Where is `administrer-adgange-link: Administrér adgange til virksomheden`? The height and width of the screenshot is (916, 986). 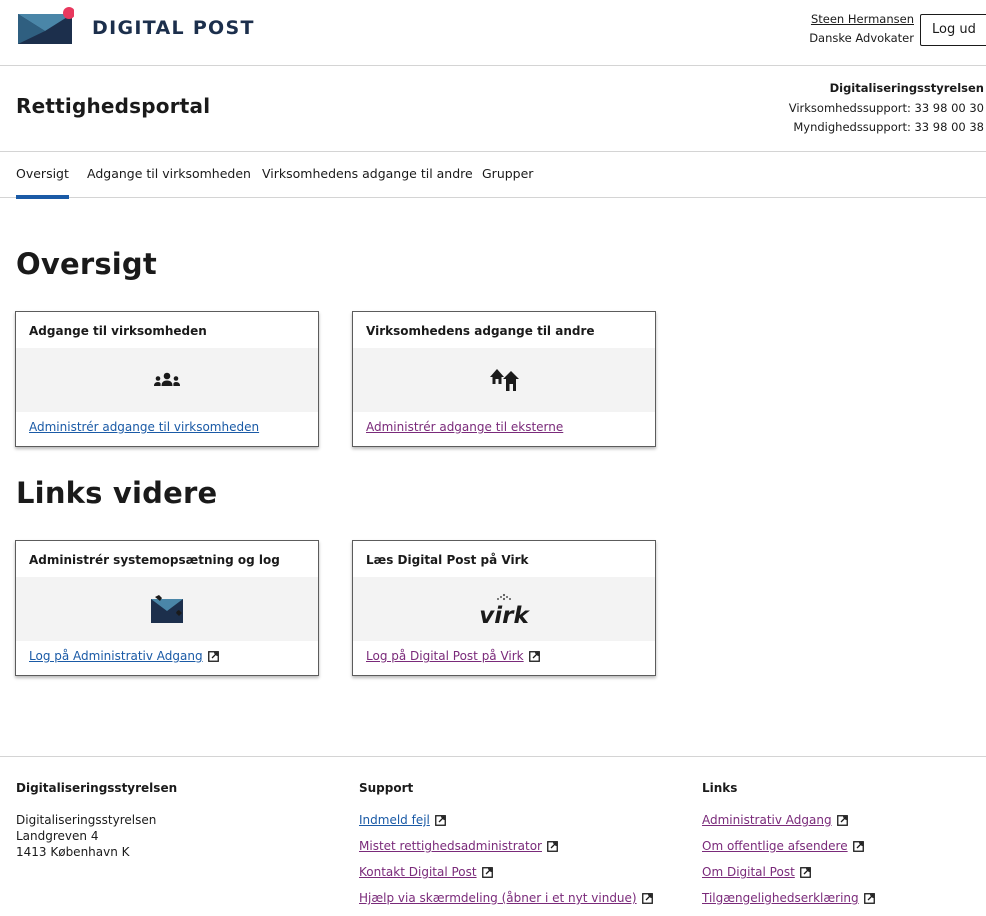 administrer-adgange-link: Administrér adgange til virksomheden is located at coordinates (144, 427).